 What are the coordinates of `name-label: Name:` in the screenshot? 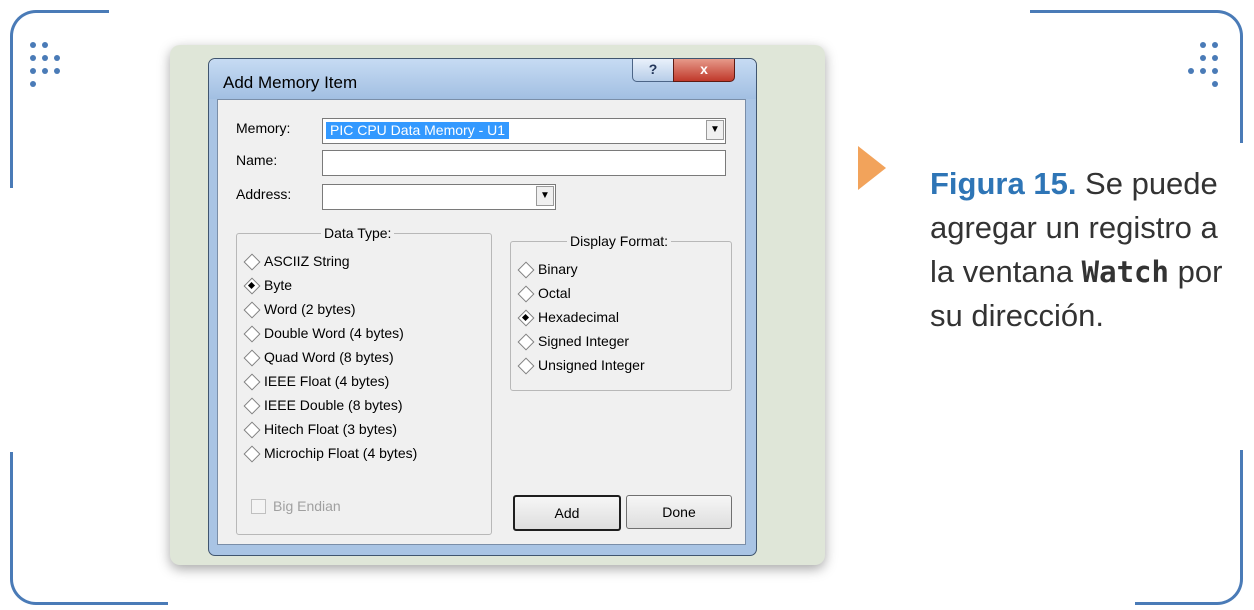 It's located at (257, 160).